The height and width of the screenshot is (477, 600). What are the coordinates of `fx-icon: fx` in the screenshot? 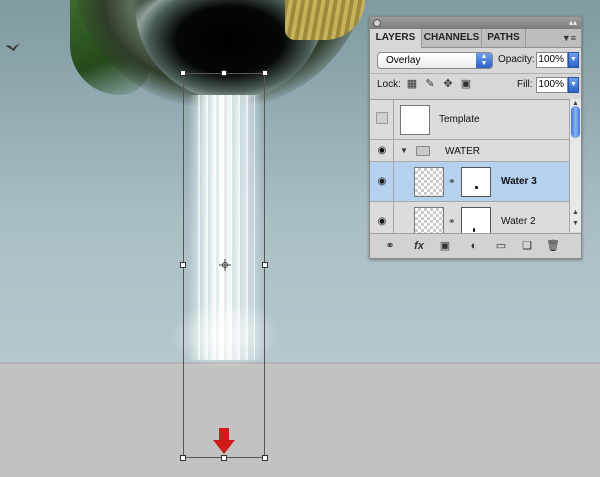 It's located at (419, 246).